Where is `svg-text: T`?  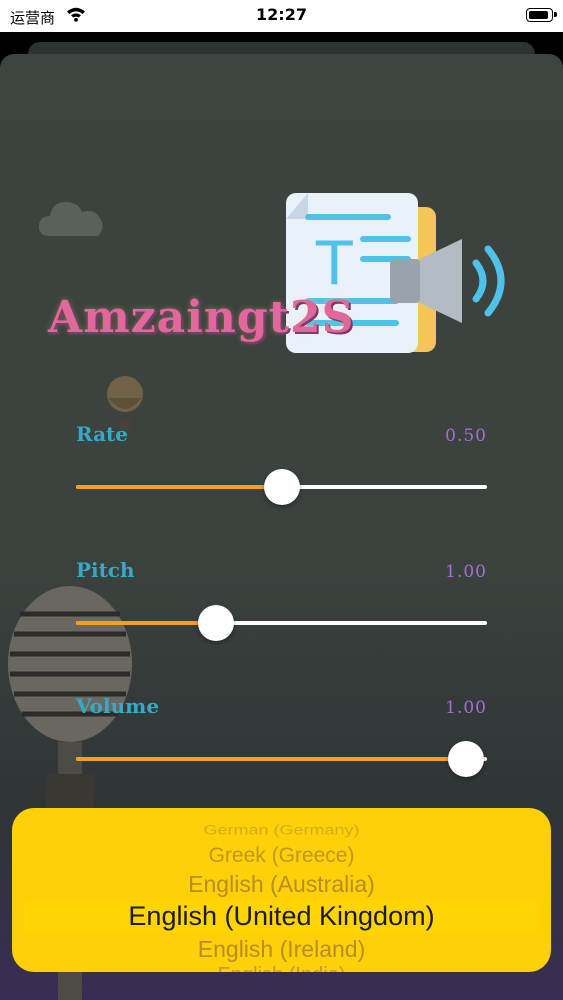 svg-text: T is located at coordinates (334, 264).